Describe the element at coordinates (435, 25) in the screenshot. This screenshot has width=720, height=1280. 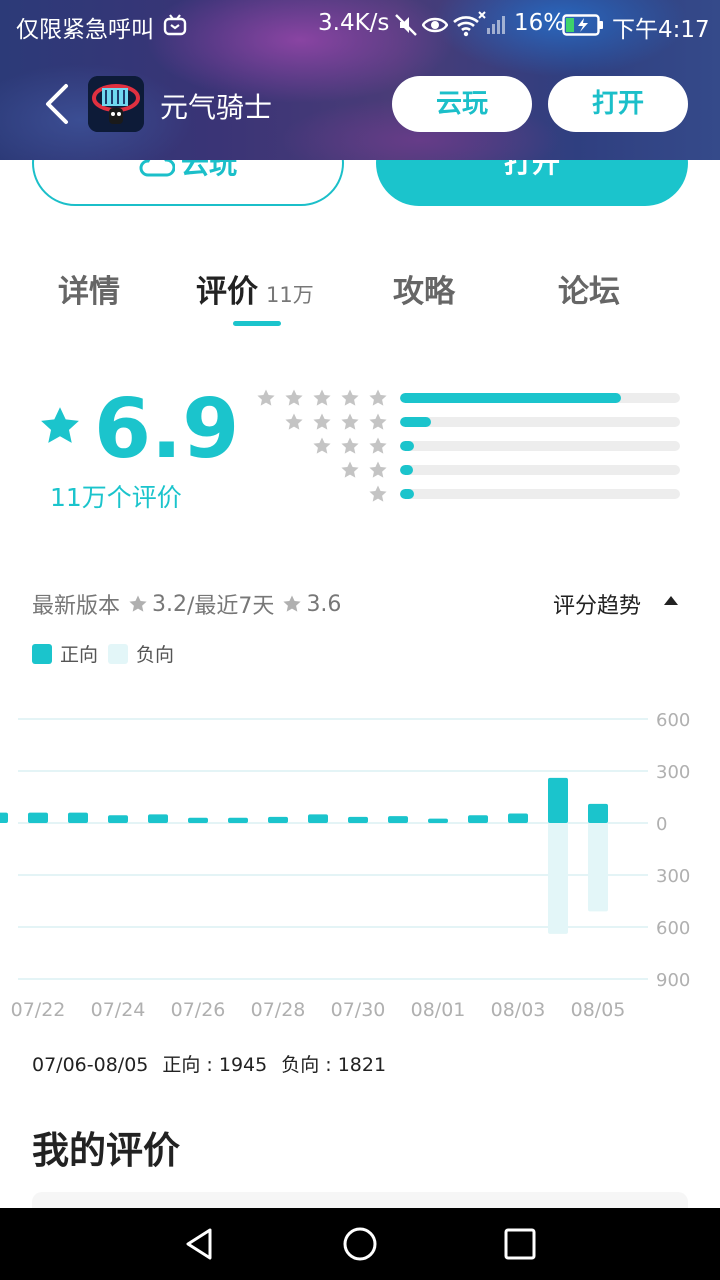
I see `eye-icon` at that location.